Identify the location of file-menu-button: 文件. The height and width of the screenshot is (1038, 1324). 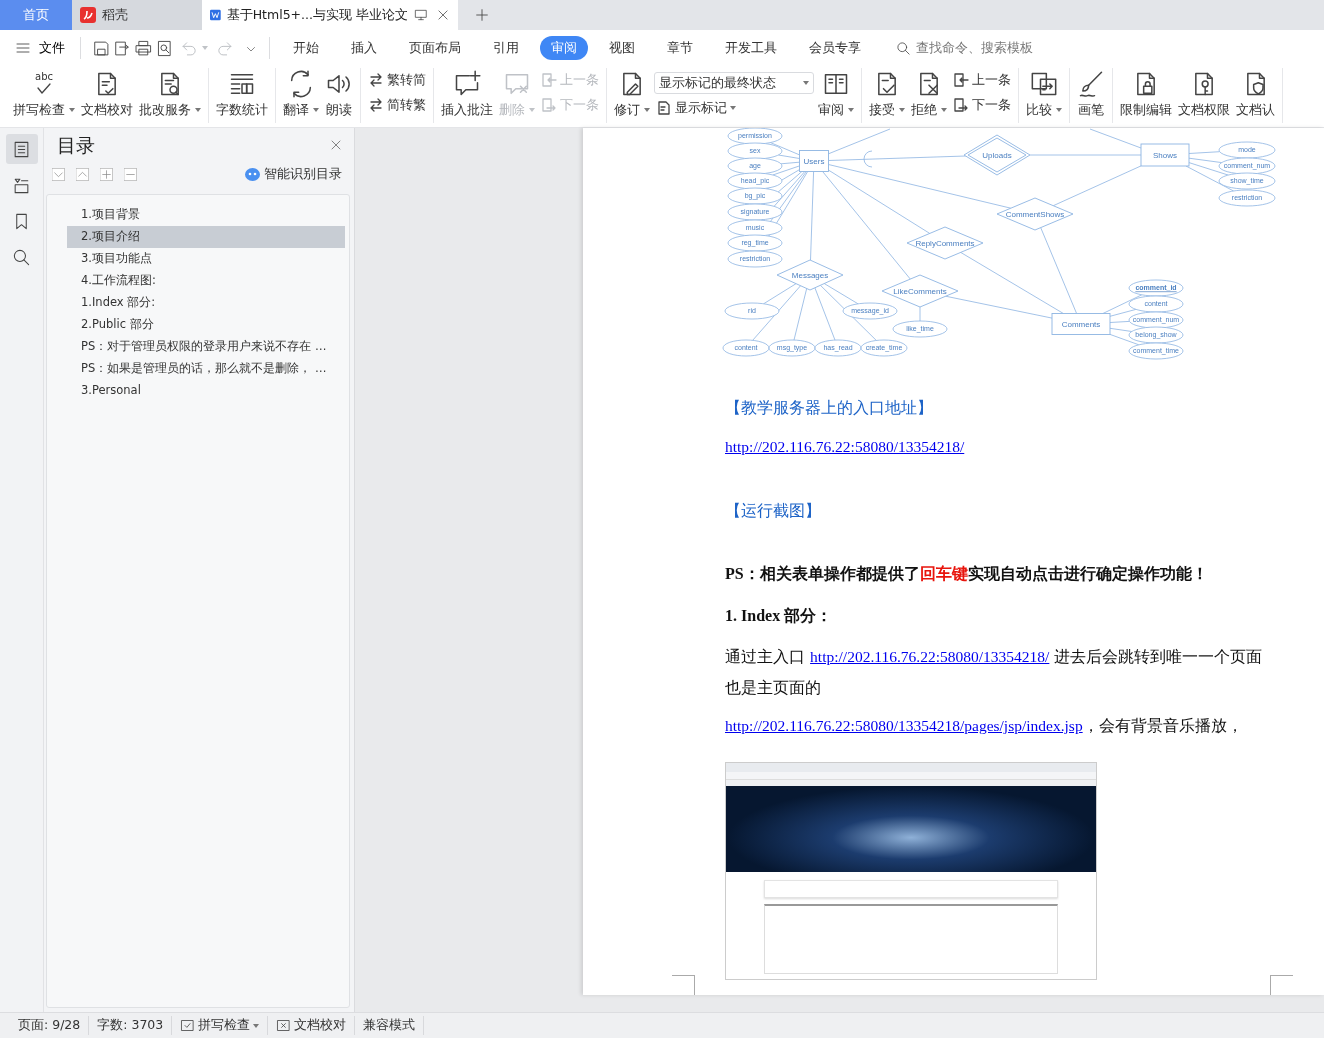
(40, 48).